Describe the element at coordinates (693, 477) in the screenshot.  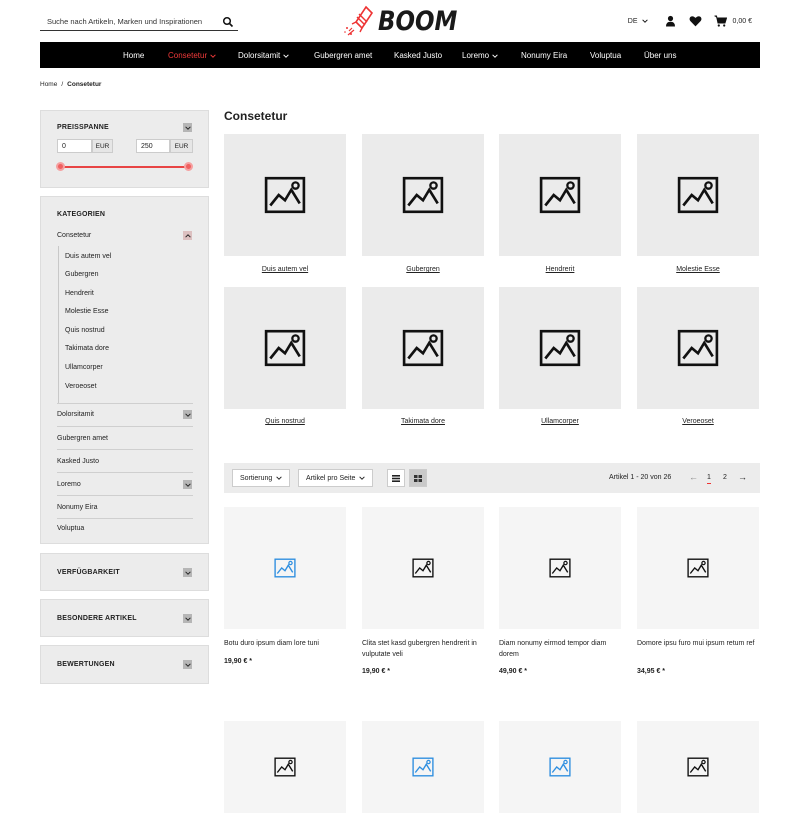
I see `prev-page-arrow-icon: ←` at that location.